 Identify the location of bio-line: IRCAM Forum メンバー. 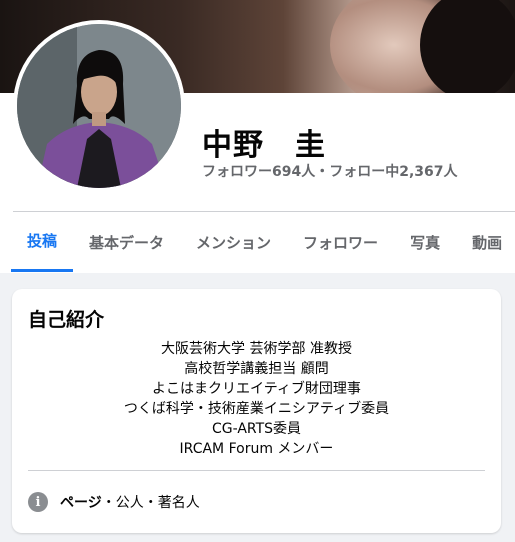
(256, 449).